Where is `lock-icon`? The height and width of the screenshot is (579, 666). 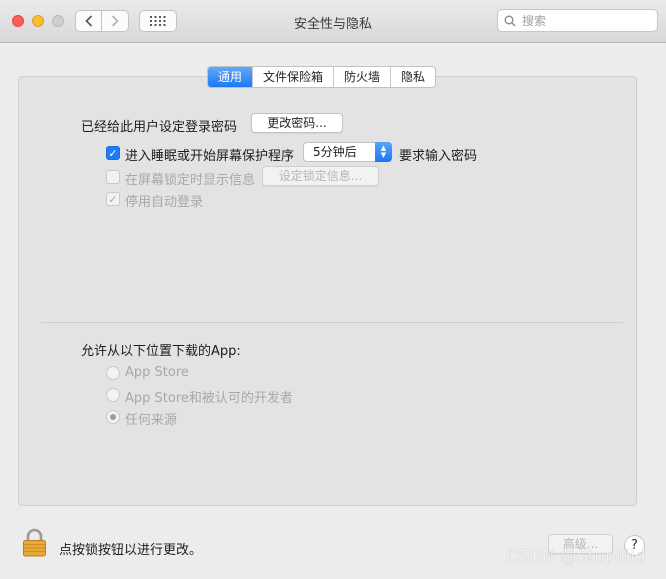
lock-icon is located at coordinates (34, 542).